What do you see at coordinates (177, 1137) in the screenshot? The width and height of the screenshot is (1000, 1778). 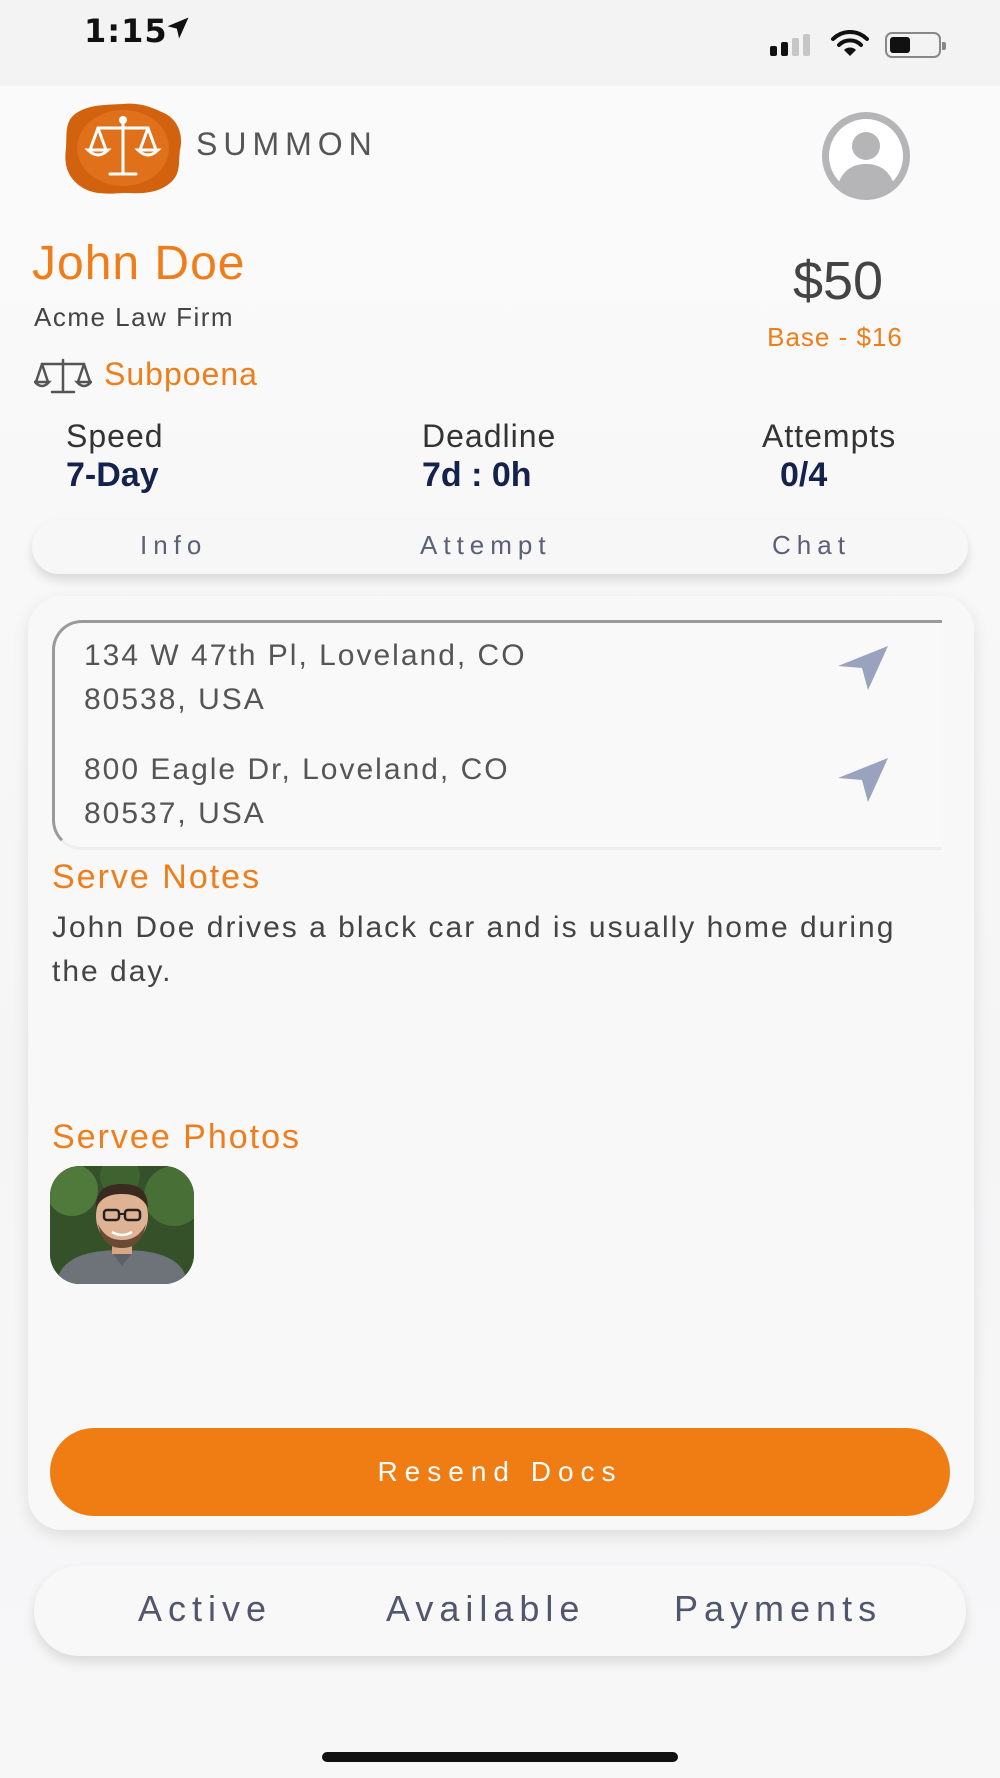 I see `servee-photos-title: Servee Photos` at bounding box center [177, 1137].